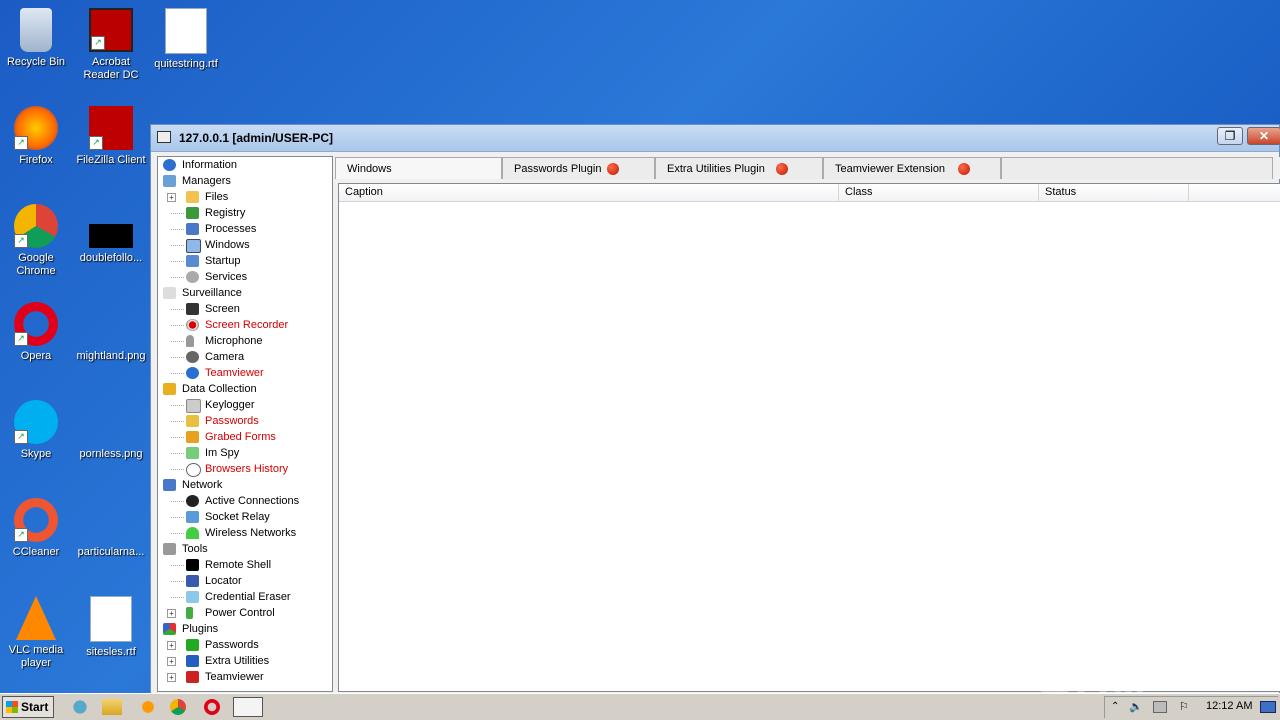  What do you see at coordinates (217, 197) in the screenshot?
I see `tree-label: Files` at bounding box center [217, 197].